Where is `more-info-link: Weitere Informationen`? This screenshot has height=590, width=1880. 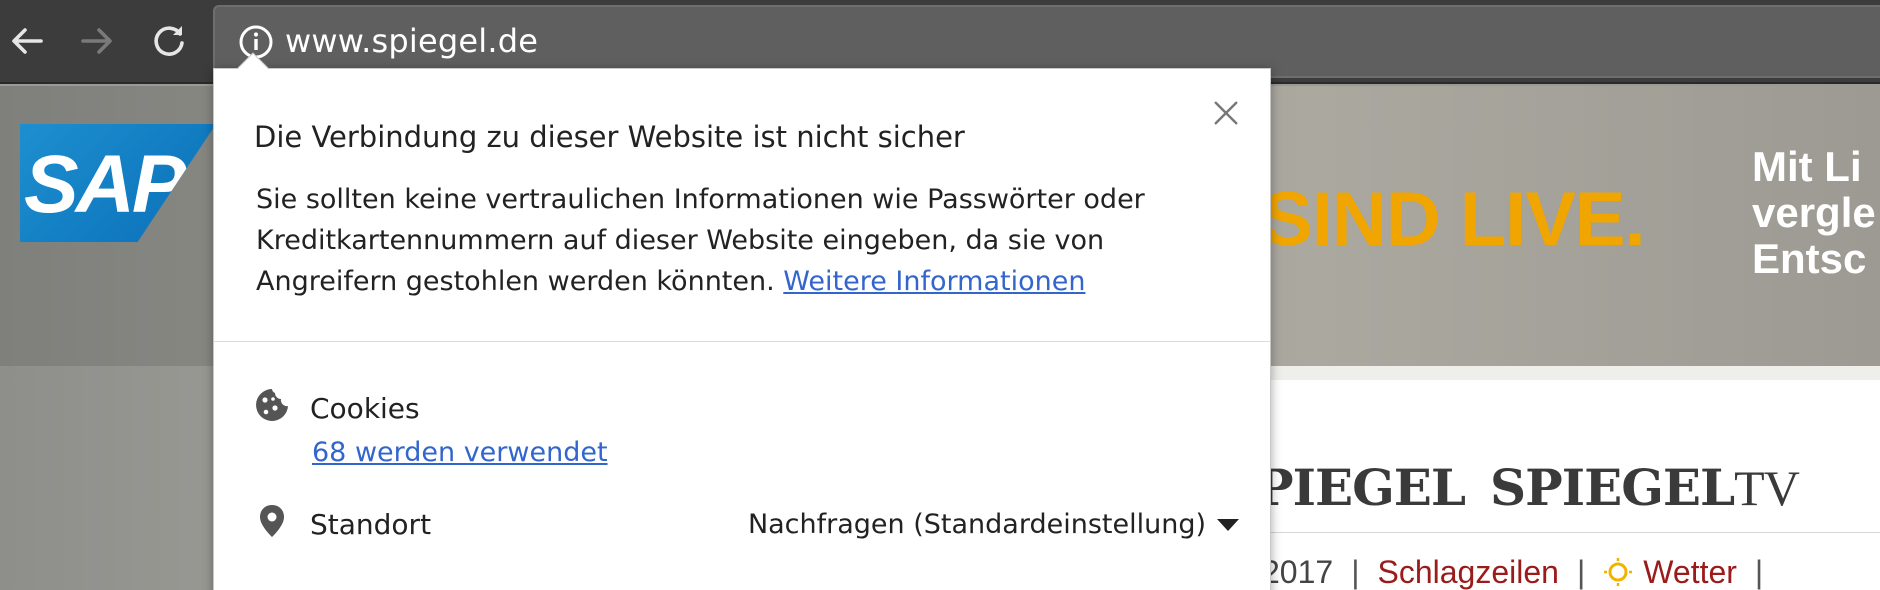
more-info-link: Weitere Informationen is located at coordinates (934, 281).